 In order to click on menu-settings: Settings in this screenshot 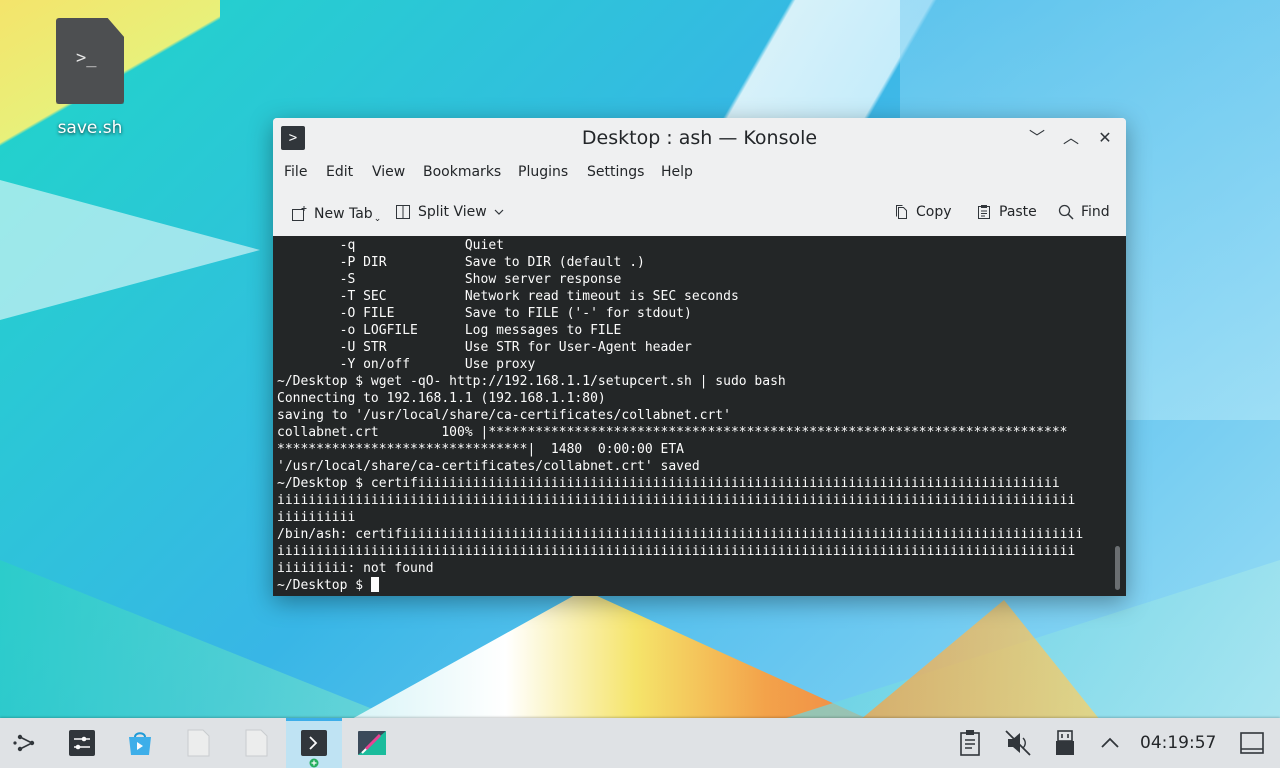, I will do `click(615, 172)`.